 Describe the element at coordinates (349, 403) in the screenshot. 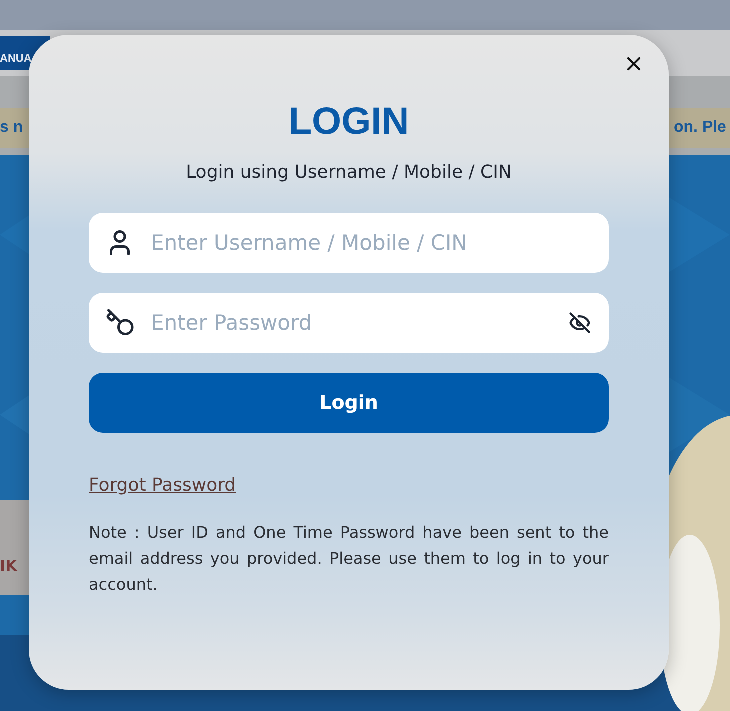

I see `login-button: Login` at that location.